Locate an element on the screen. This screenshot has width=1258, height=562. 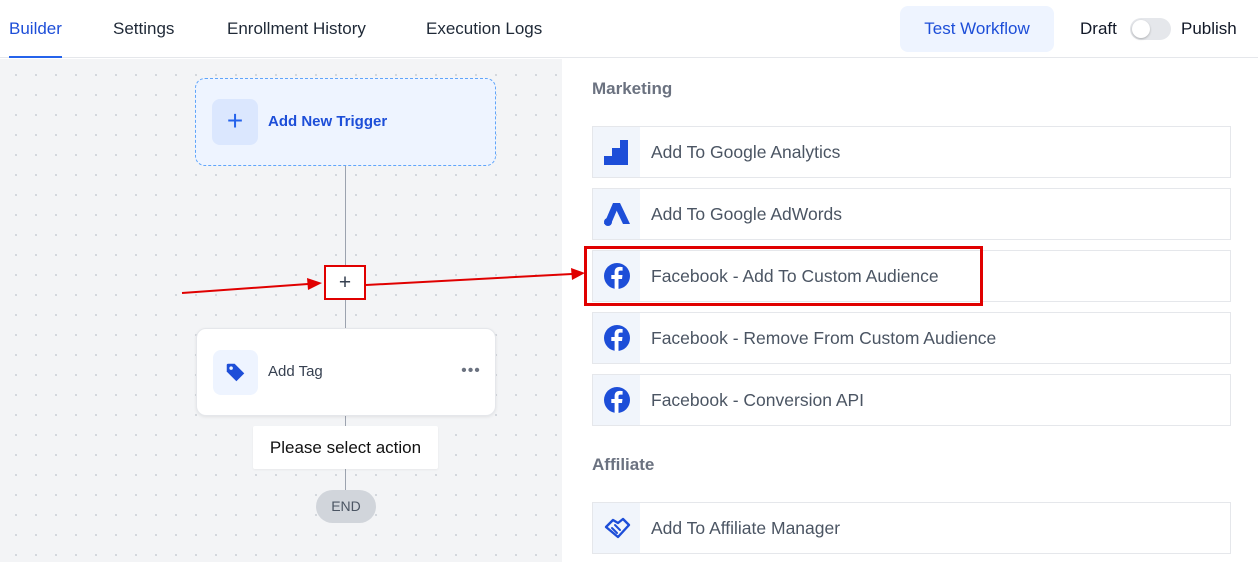
annotation-arrows is located at coordinates (383, 281).